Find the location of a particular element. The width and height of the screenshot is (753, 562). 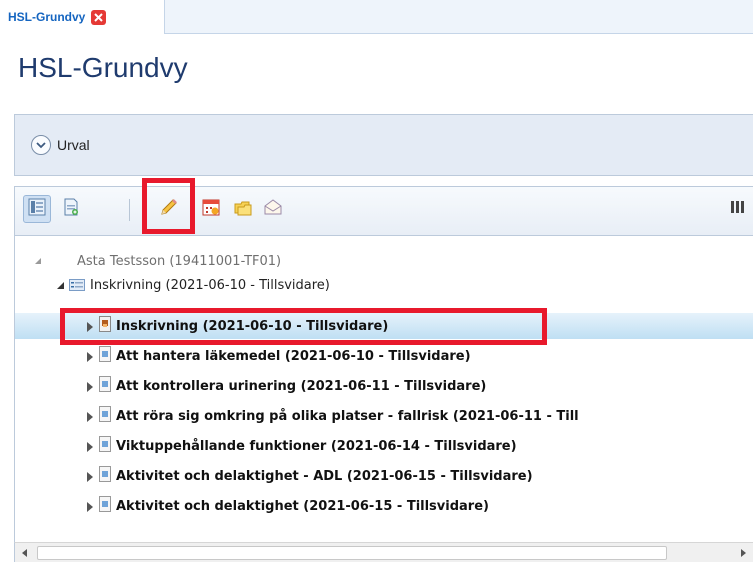

scrollbar-thumb is located at coordinates (352, 553).